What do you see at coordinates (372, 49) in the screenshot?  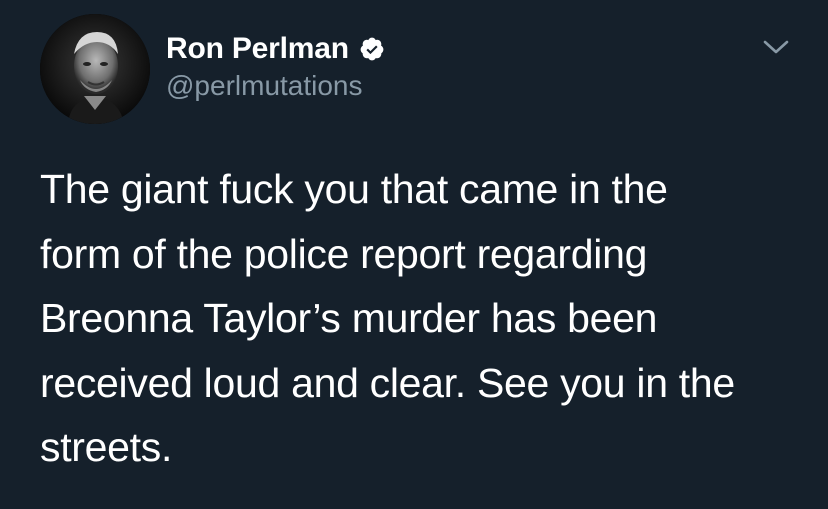 I see `verified-badge-icon` at bounding box center [372, 49].